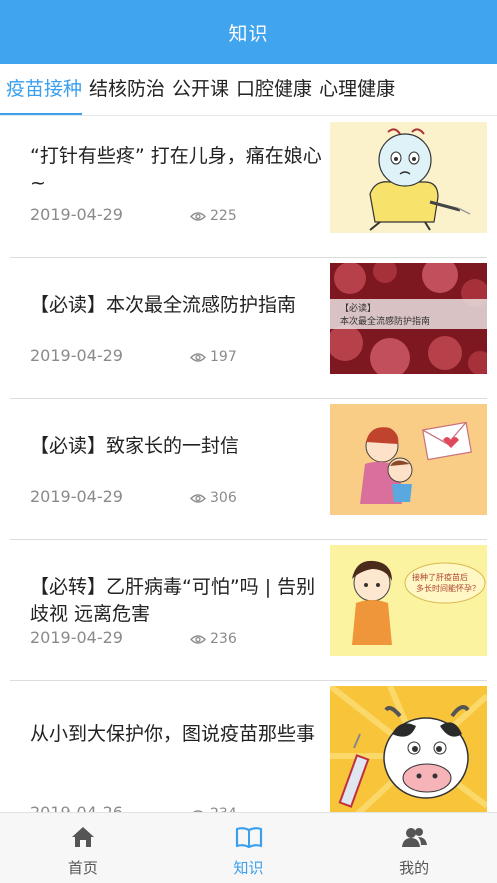 This screenshot has height=883, width=497. What do you see at coordinates (358, 308) in the screenshot?
I see `thumb-text-line1: 【必读】` at bounding box center [358, 308].